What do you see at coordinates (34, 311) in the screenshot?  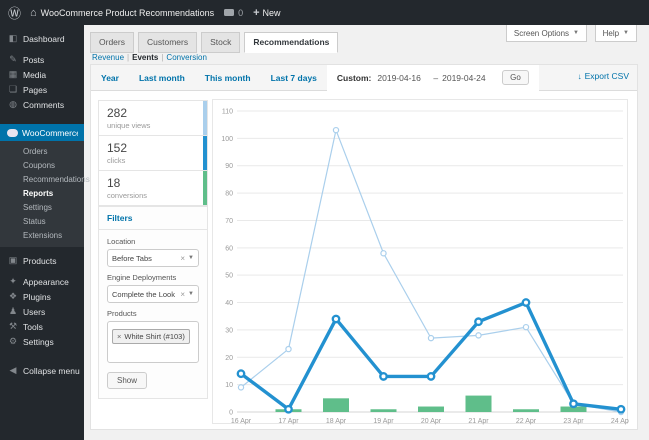 I see `sidebar-item-label: Users` at bounding box center [34, 311].